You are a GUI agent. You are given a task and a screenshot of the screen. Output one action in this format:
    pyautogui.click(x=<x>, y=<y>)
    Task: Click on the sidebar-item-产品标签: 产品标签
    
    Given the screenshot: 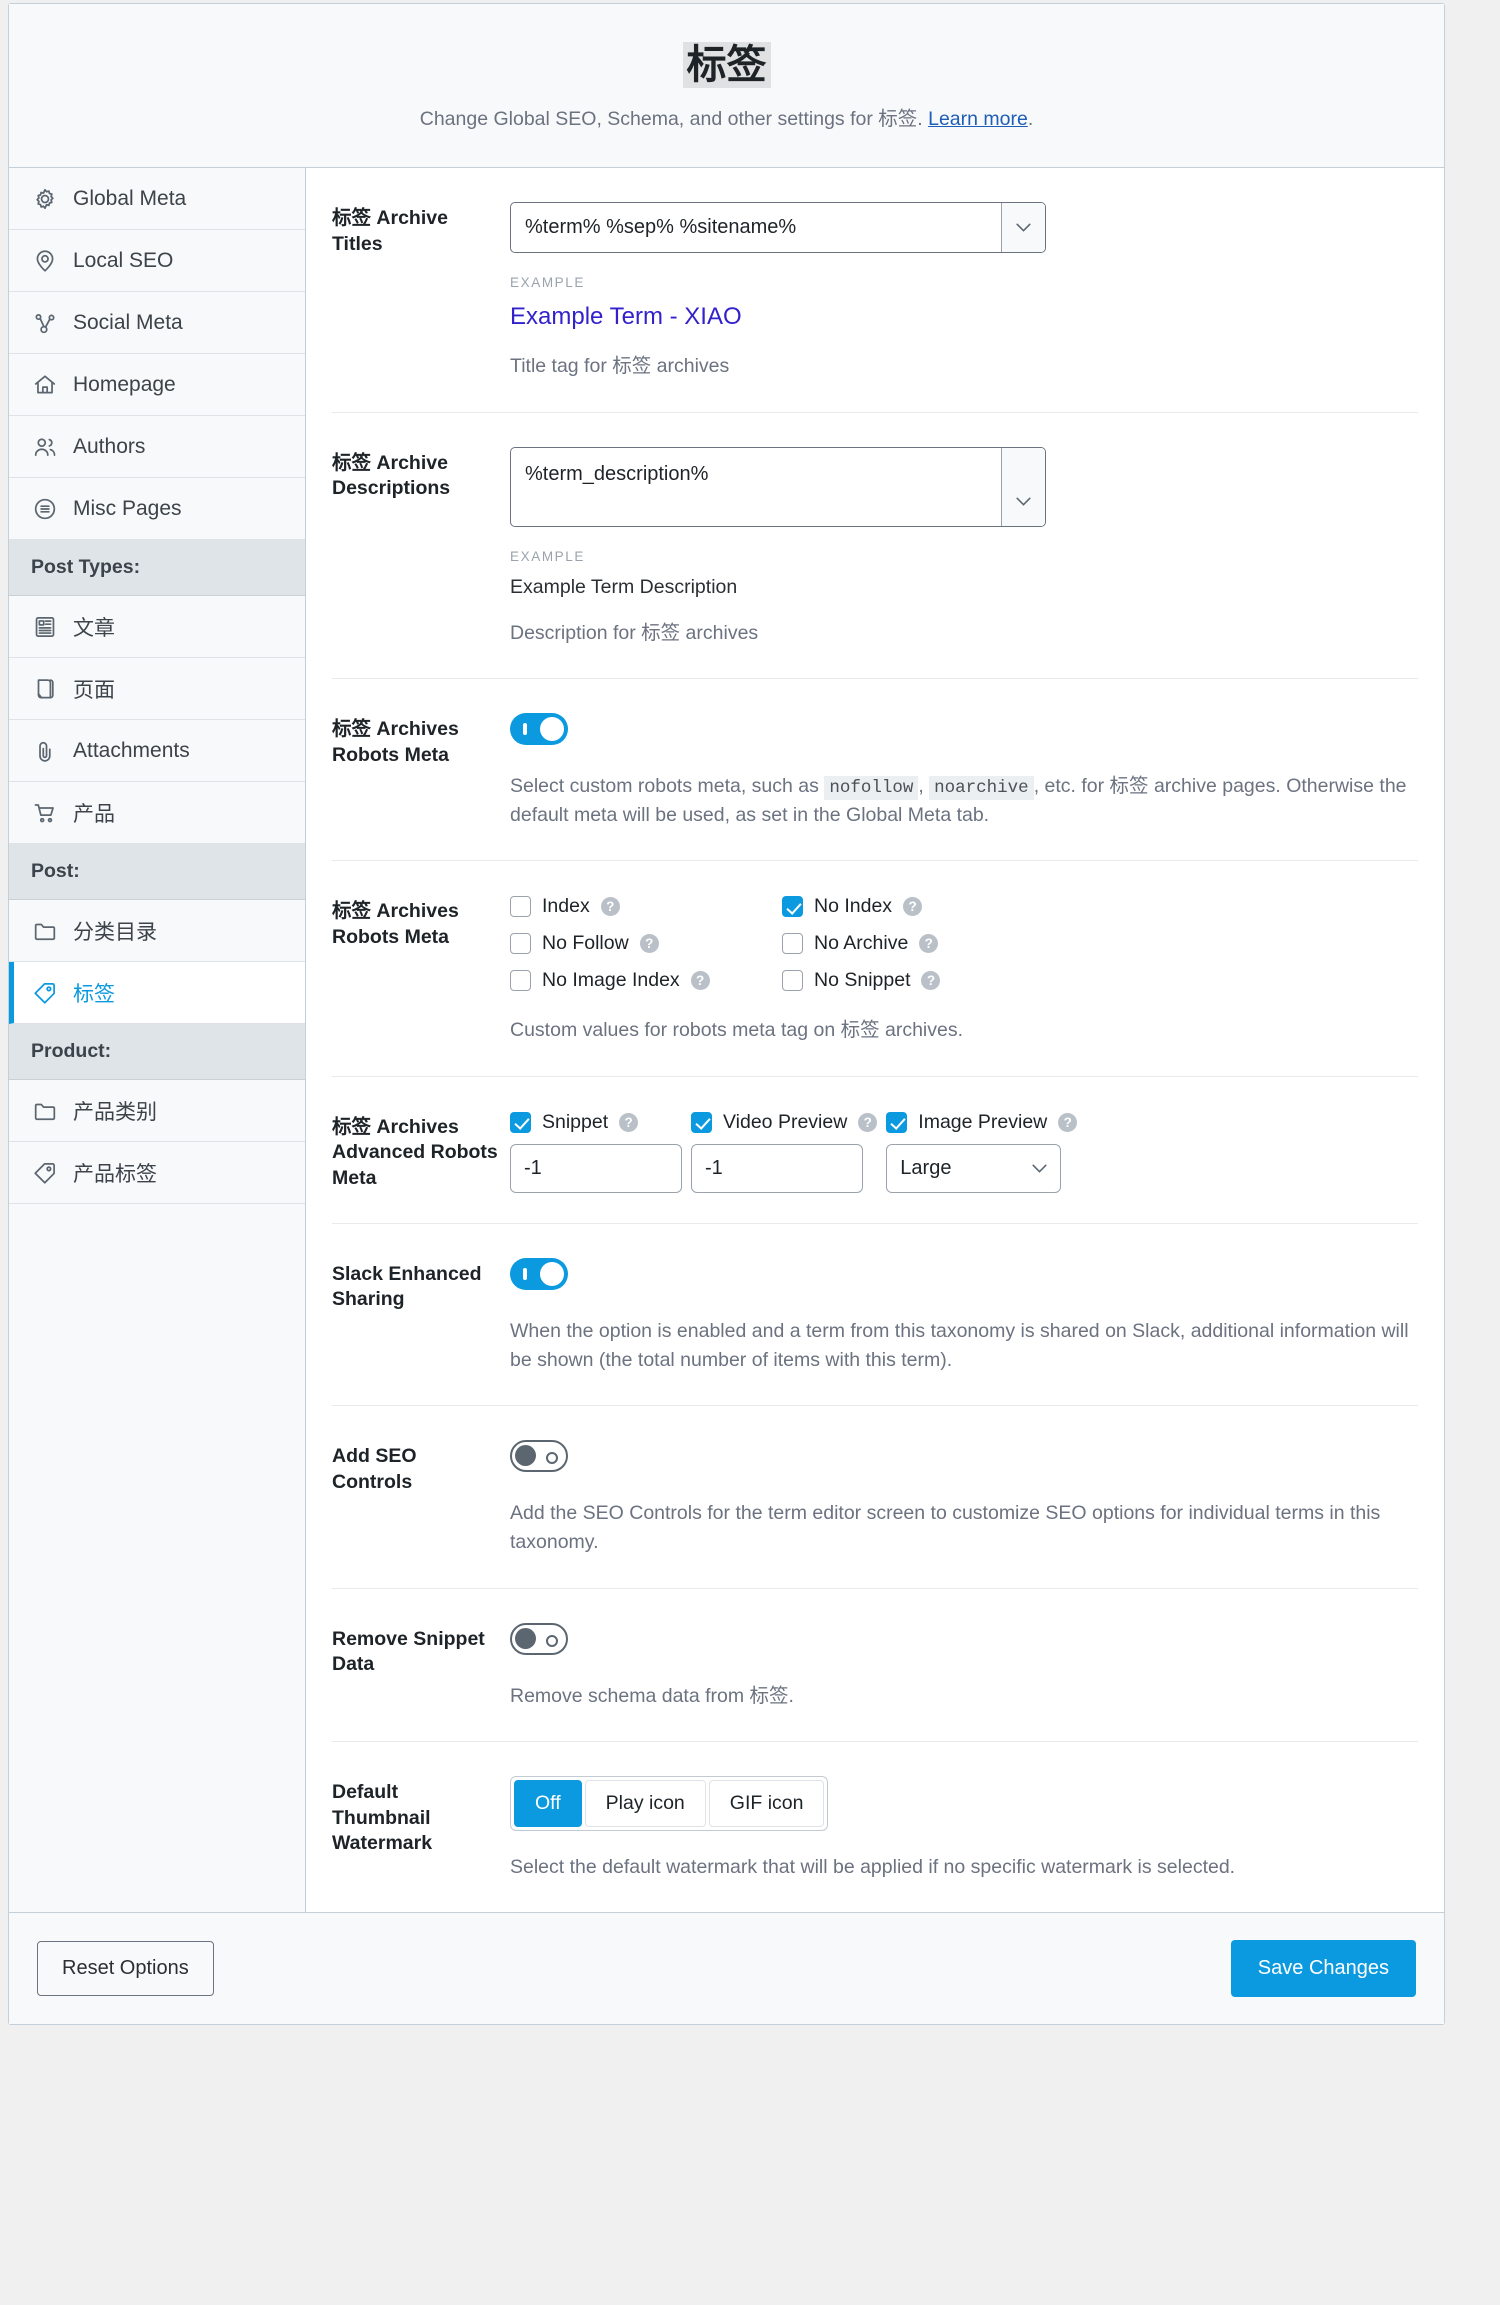 What is the action you would take?
    pyautogui.click(x=157, y=1173)
    